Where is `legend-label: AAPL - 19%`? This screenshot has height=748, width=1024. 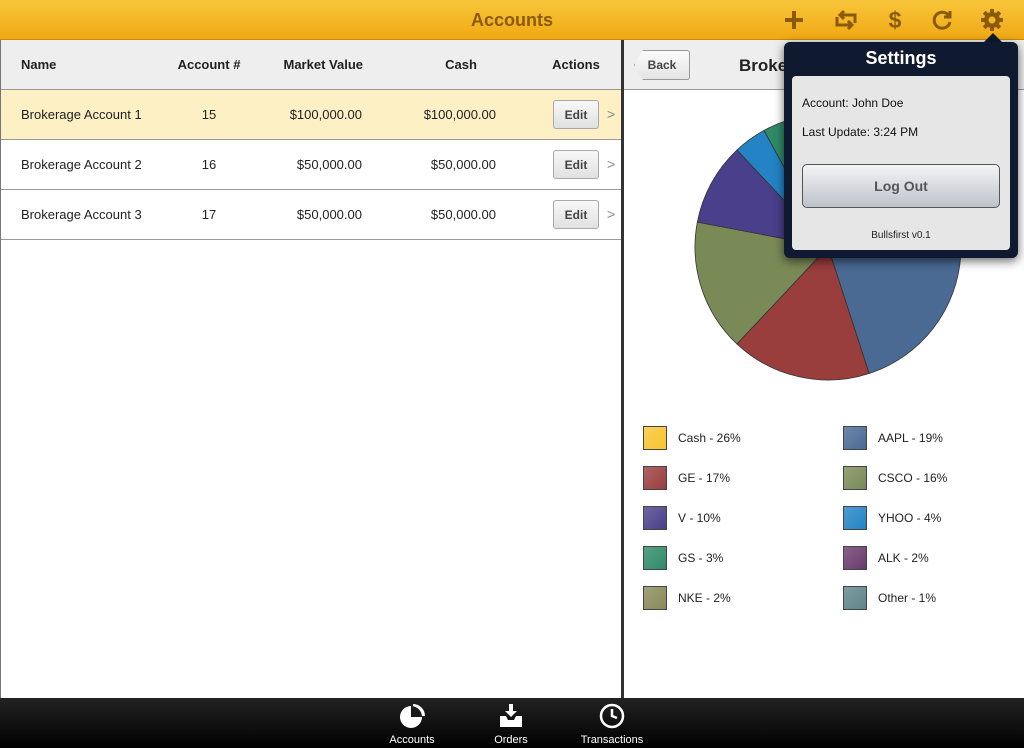 legend-label: AAPL - 19% is located at coordinates (910, 438).